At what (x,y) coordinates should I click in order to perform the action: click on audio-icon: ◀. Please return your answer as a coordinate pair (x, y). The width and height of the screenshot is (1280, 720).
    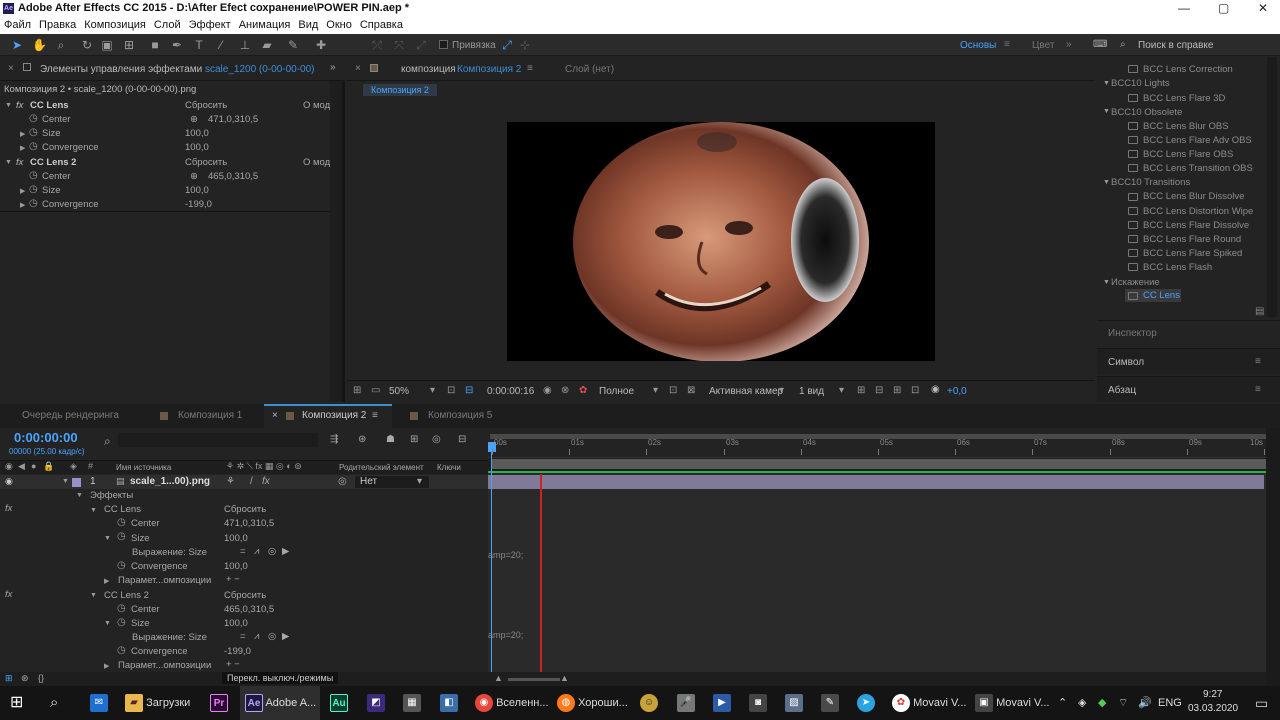
    Looking at the image, I should click on (21, 466).